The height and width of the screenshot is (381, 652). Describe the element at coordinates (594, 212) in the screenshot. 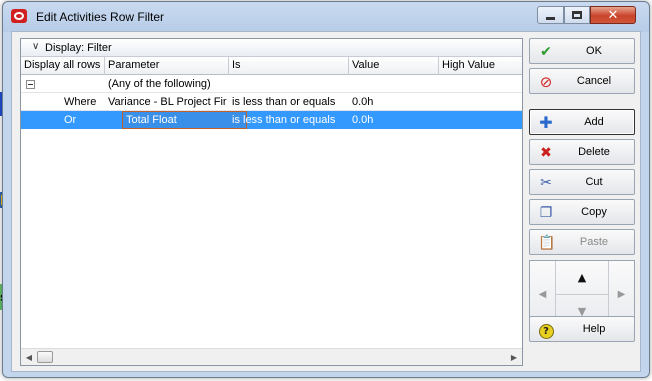

I see `copy-label: Copy` at that location.